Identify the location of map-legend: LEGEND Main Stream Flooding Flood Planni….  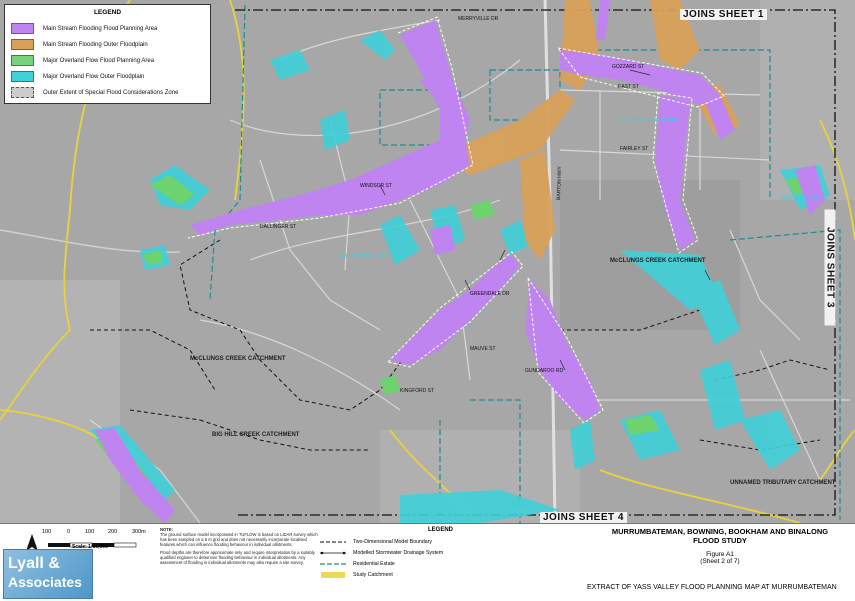
(107, 54).